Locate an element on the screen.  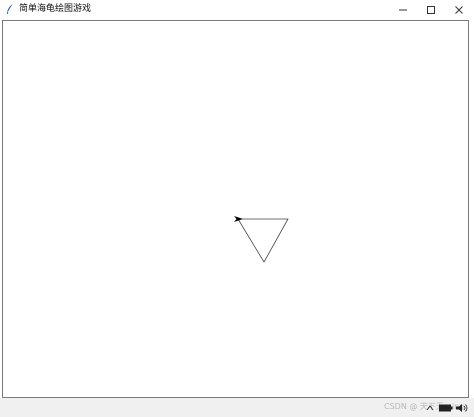
tray-expand-button is located at coordinates (430, 408).